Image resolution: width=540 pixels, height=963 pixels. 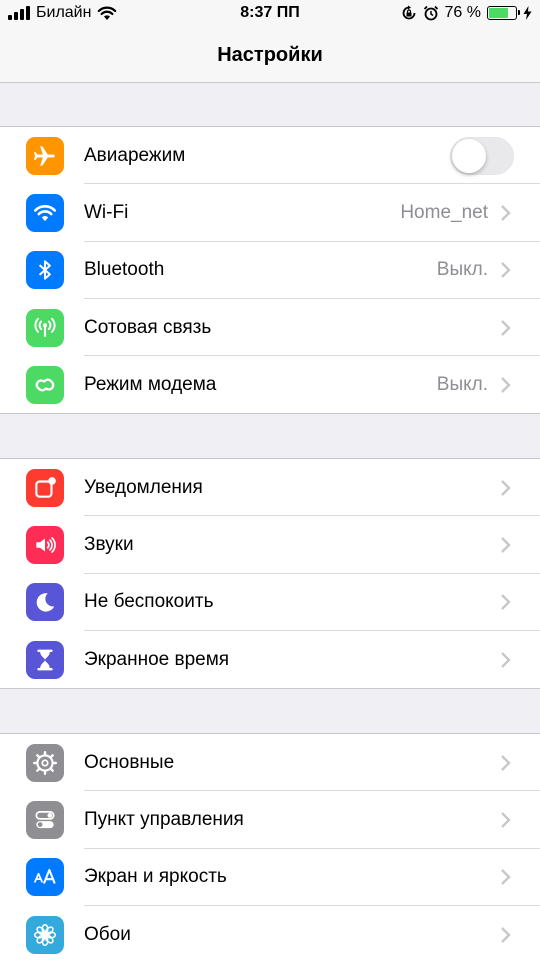 What do you see at coordinates (148, 327) in the screenshot?
I see `cellular-label: Сотовая связь` at bounding box center [148, 327].